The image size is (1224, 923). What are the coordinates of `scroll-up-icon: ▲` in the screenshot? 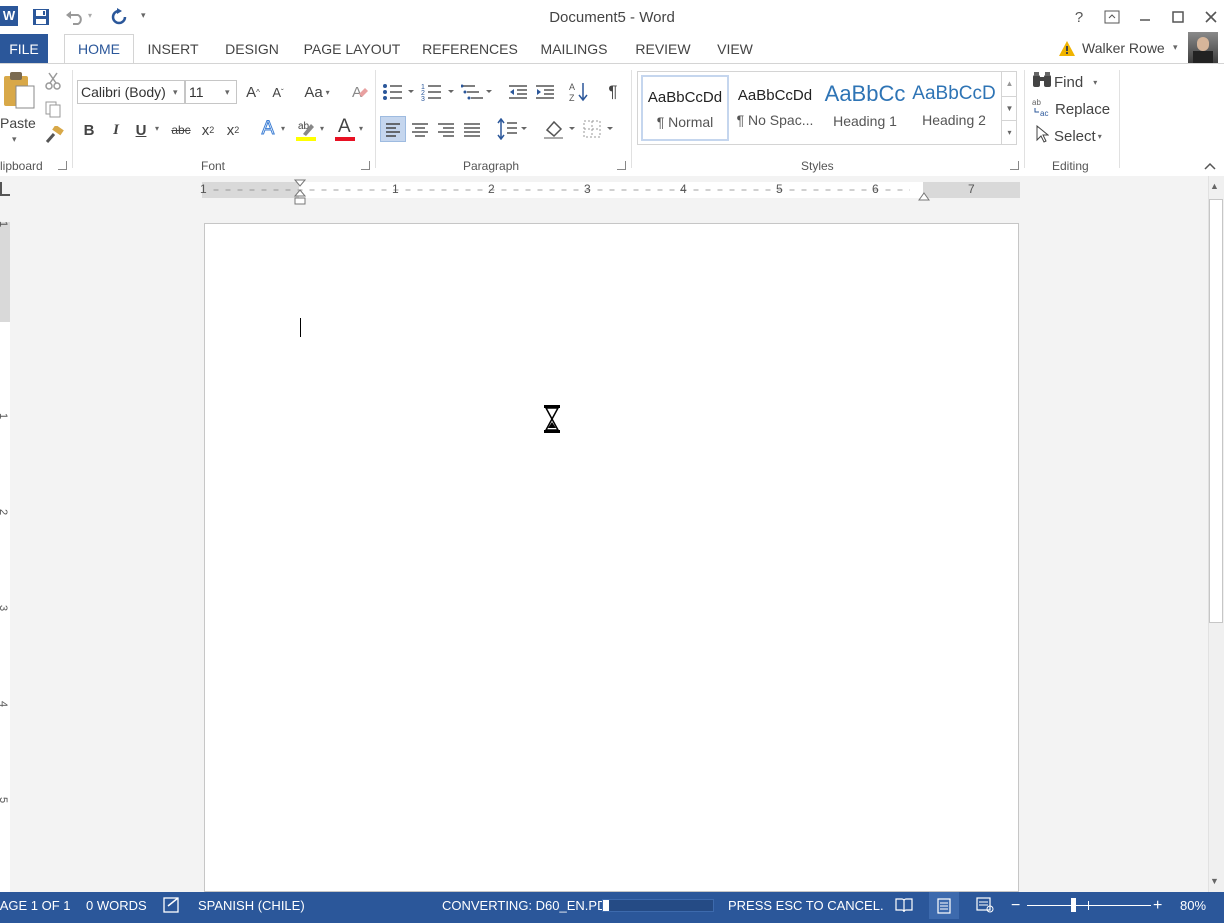 It's located at (1214, 186).